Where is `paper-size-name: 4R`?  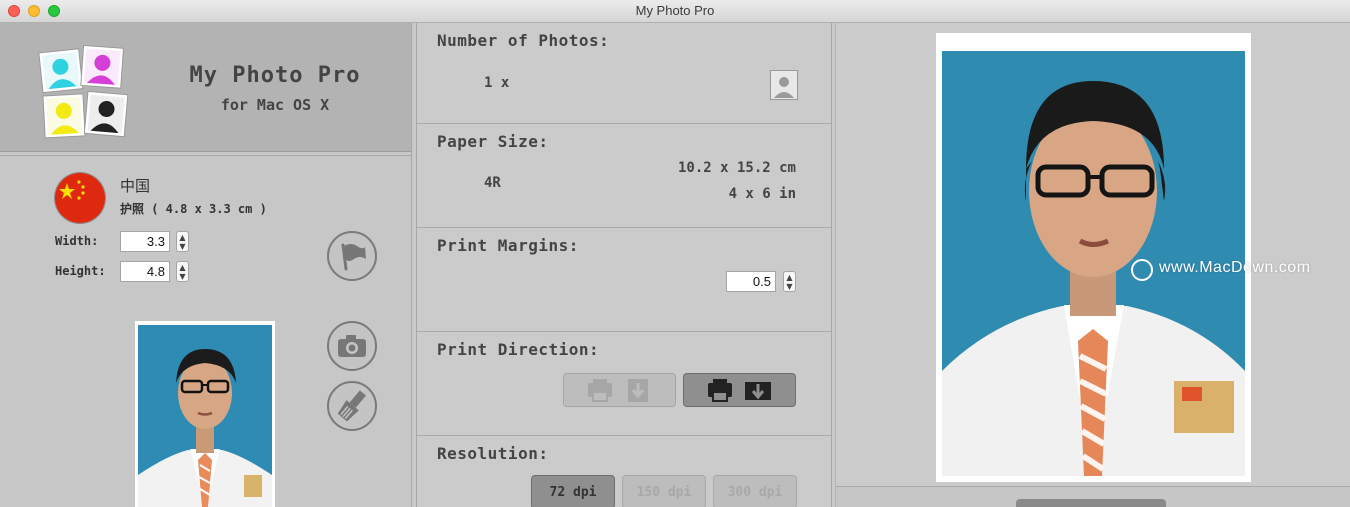
paper-size-name: 4R is located at coordinates (492, 183).